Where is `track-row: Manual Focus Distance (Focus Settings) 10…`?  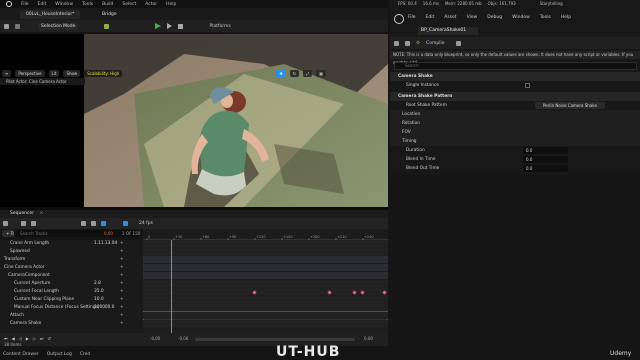
track-row: Manual Focus Distance (Focus Settings) 10… is located at coordinates (71, 307).